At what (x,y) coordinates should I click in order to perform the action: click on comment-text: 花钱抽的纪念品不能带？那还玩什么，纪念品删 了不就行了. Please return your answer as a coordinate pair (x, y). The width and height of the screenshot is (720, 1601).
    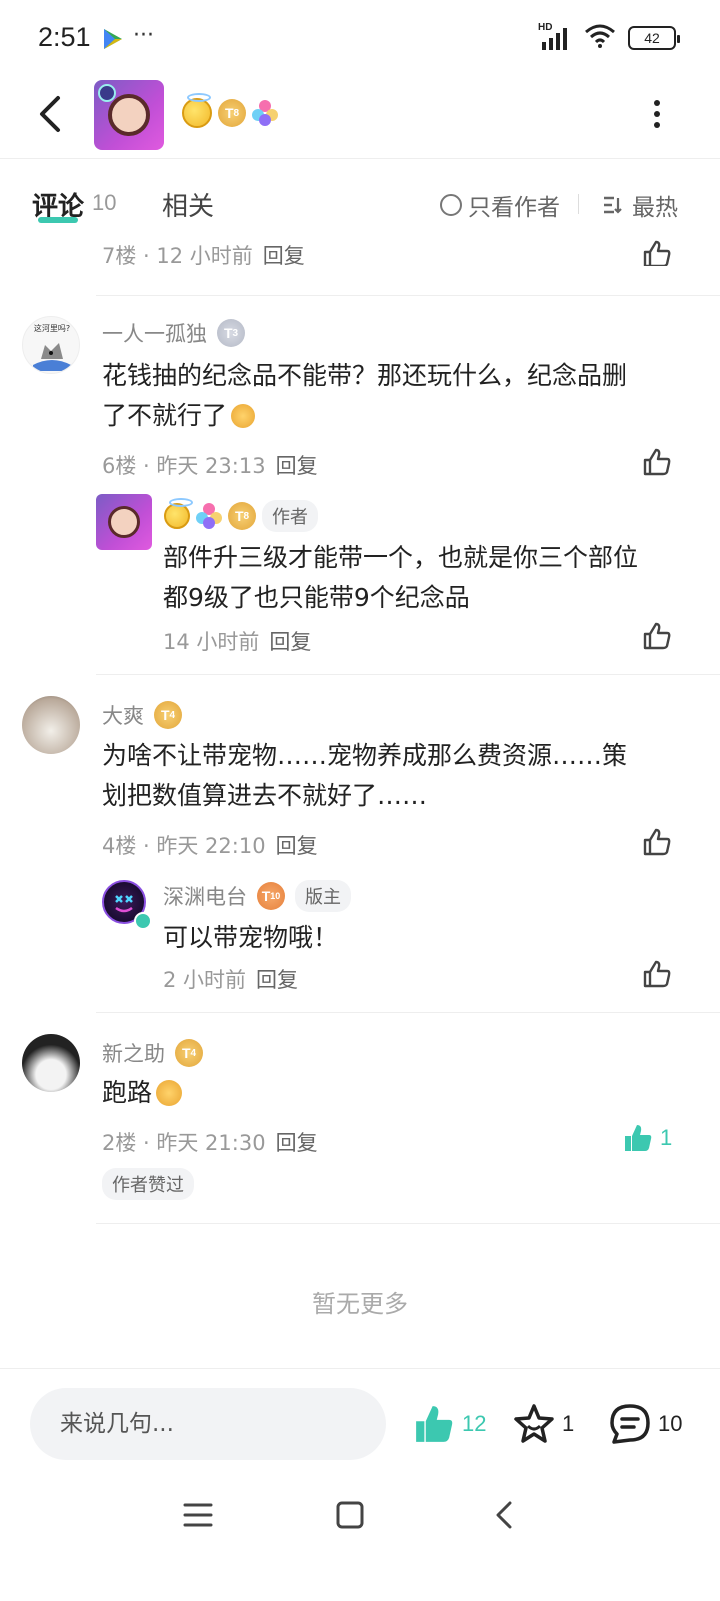
    Looking at the image, I should click on (365, 395).